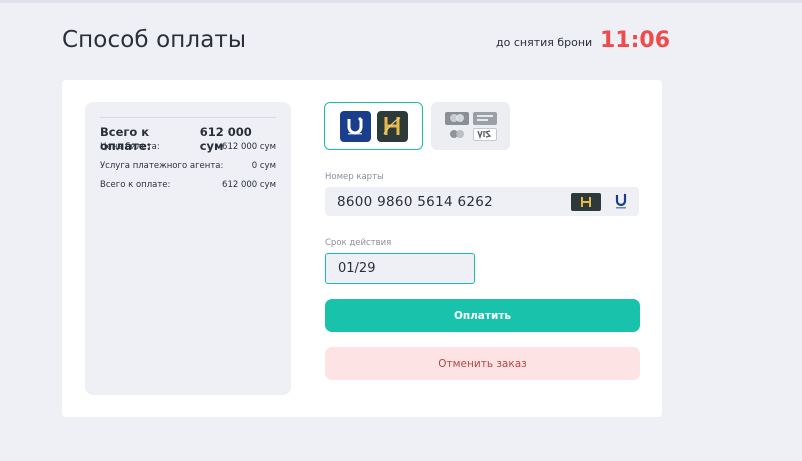  What do you see at coordinates (357, 268) in the screenshot?
I see `expiry-value: 01/29` at bounding box center [357, 268].